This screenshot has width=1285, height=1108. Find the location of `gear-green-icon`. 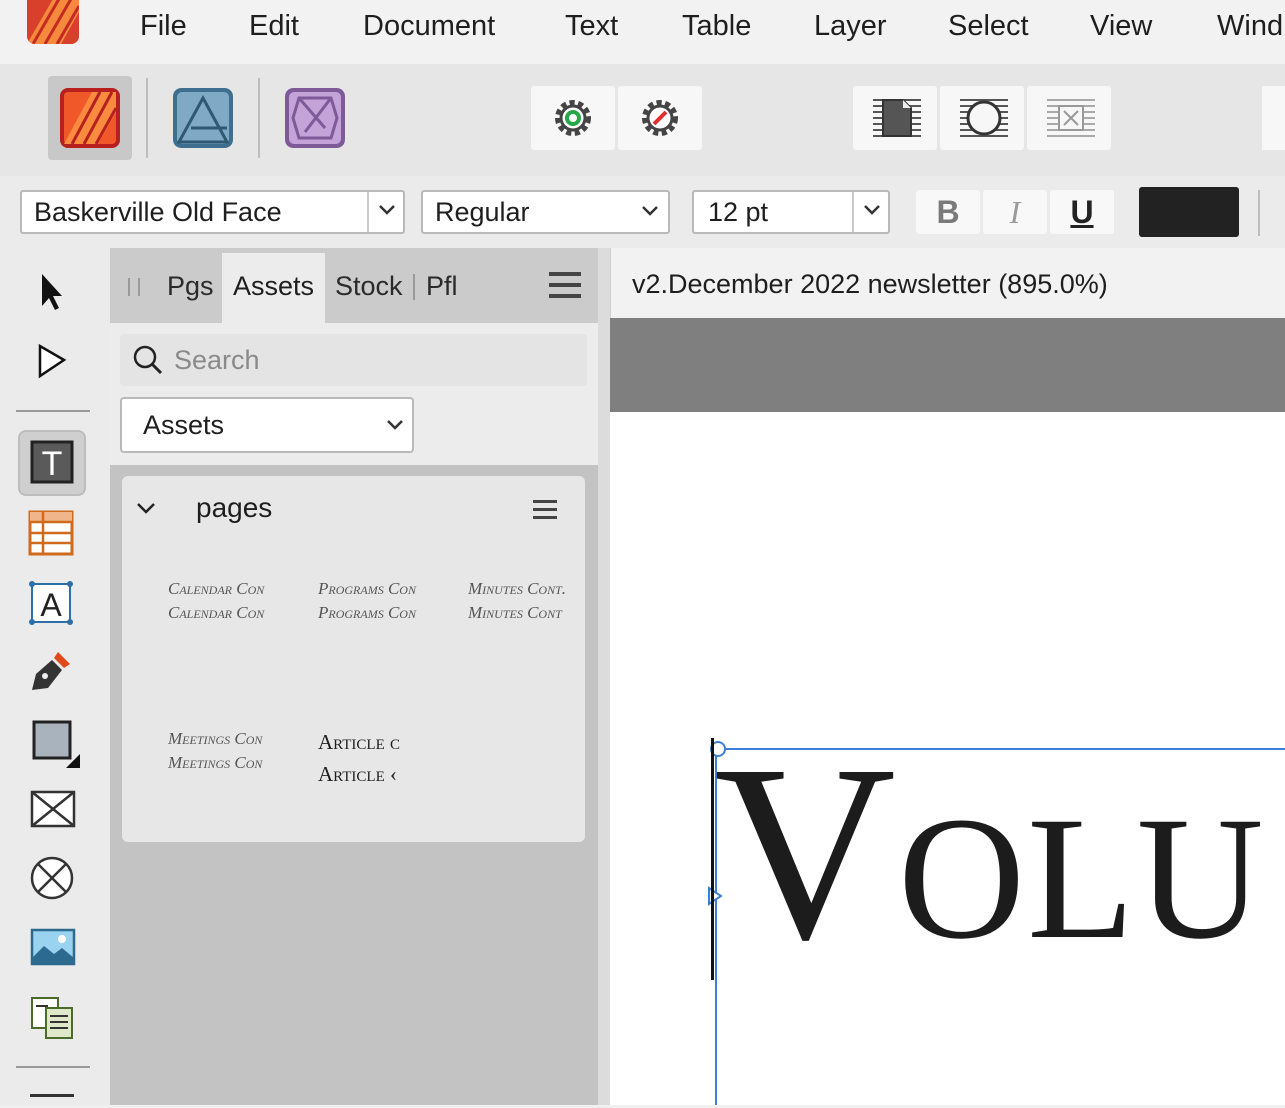

gear-green-icon is located at coordinates (573, 118).